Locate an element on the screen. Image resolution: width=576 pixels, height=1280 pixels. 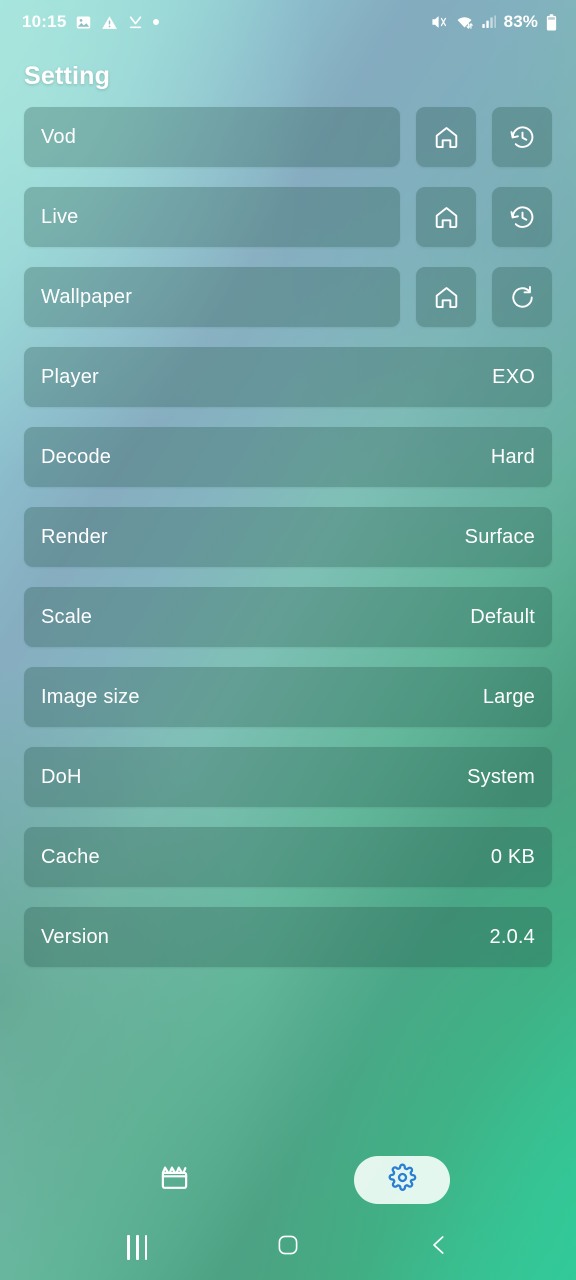
dot-indicator-icon is located at coordinates (156, 22).